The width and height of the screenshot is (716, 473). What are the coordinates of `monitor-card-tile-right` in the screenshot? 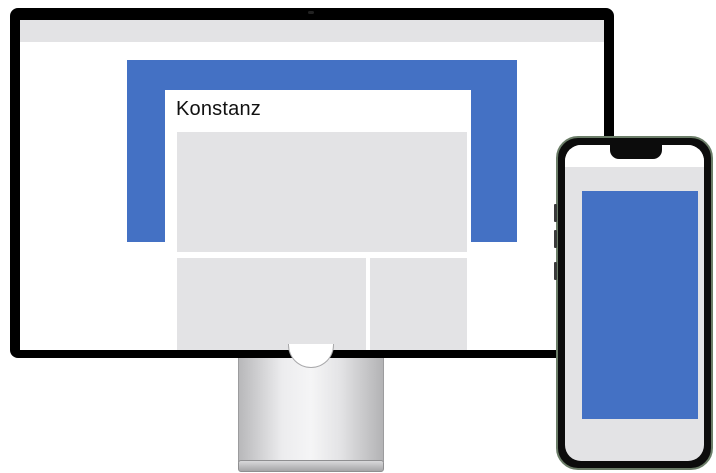 It's located at (418, 304).